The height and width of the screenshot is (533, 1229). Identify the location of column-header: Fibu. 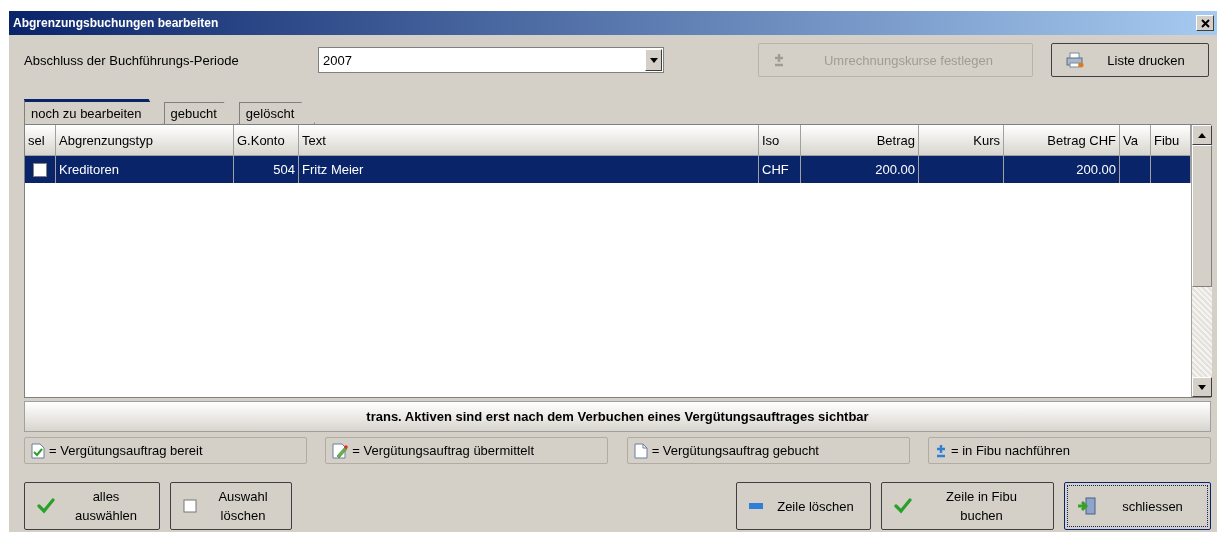
(1171, 140).